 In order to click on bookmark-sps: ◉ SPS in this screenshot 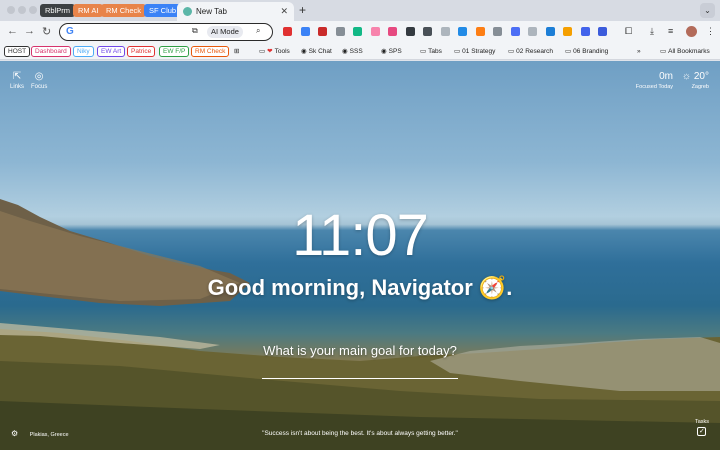, I will do `click(391, 51)`.